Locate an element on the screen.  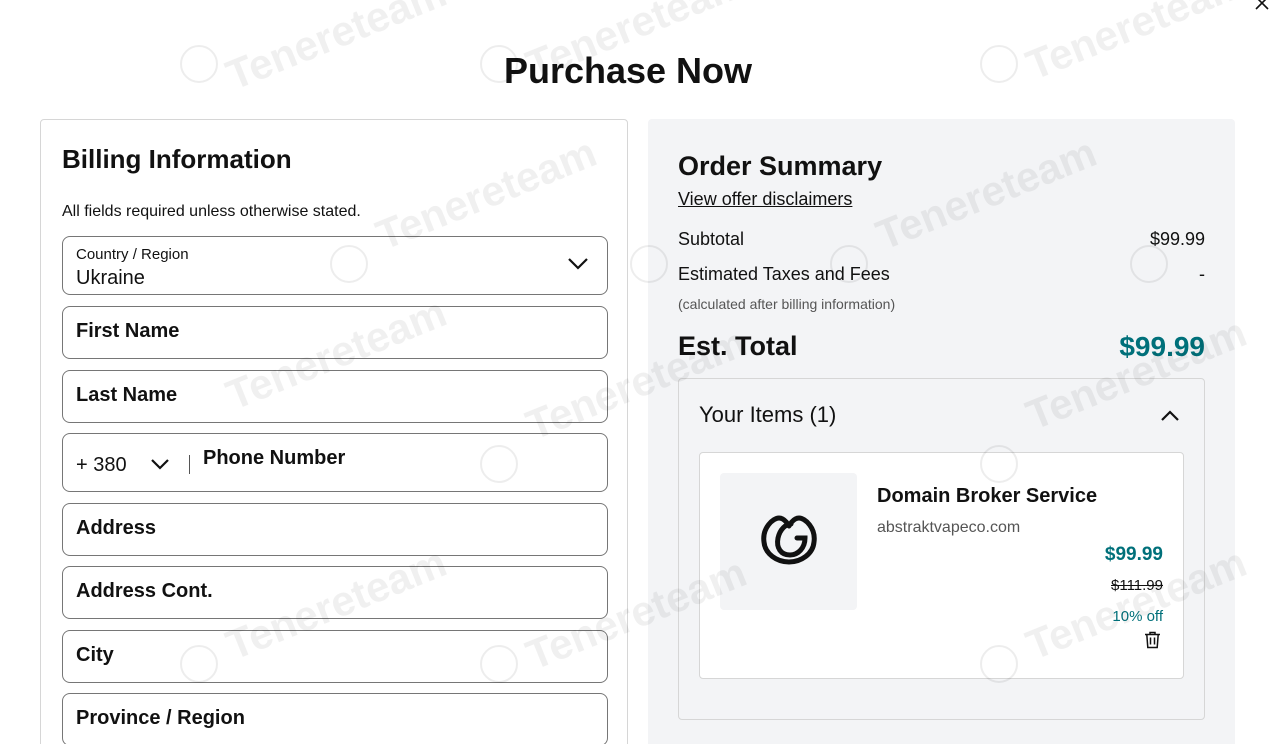
taxes-row: Estimated Taxes and Fees - is located at coordinates (941, 274).